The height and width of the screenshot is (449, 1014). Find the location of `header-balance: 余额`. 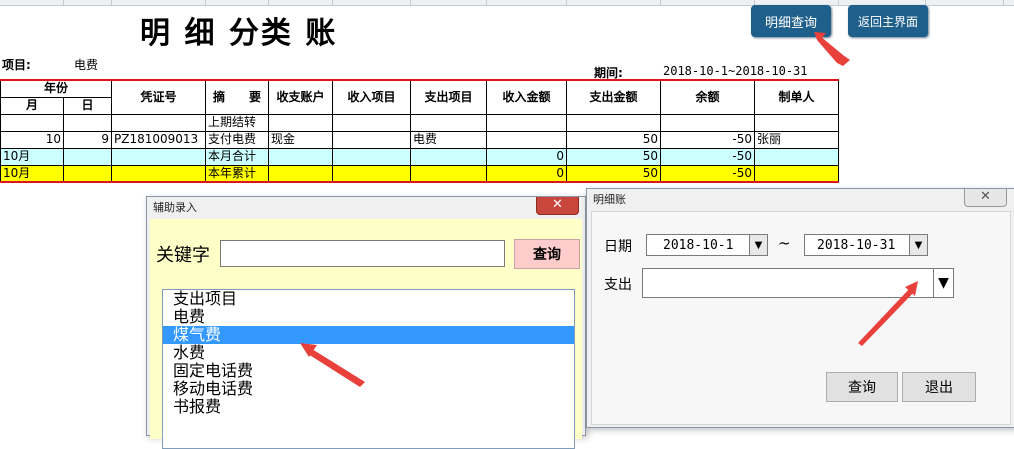

header-balance: 余额 is located at coordinates (707, 97).